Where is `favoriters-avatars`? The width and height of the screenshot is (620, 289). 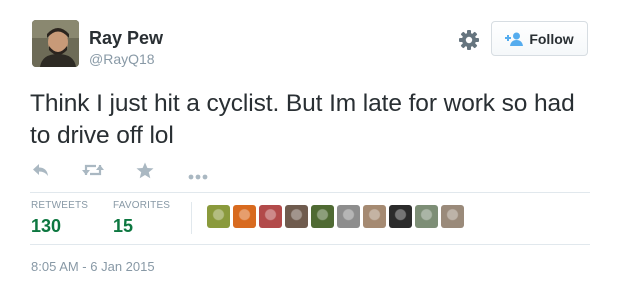 favoriters-avatars is located at coordinates (335, 216).